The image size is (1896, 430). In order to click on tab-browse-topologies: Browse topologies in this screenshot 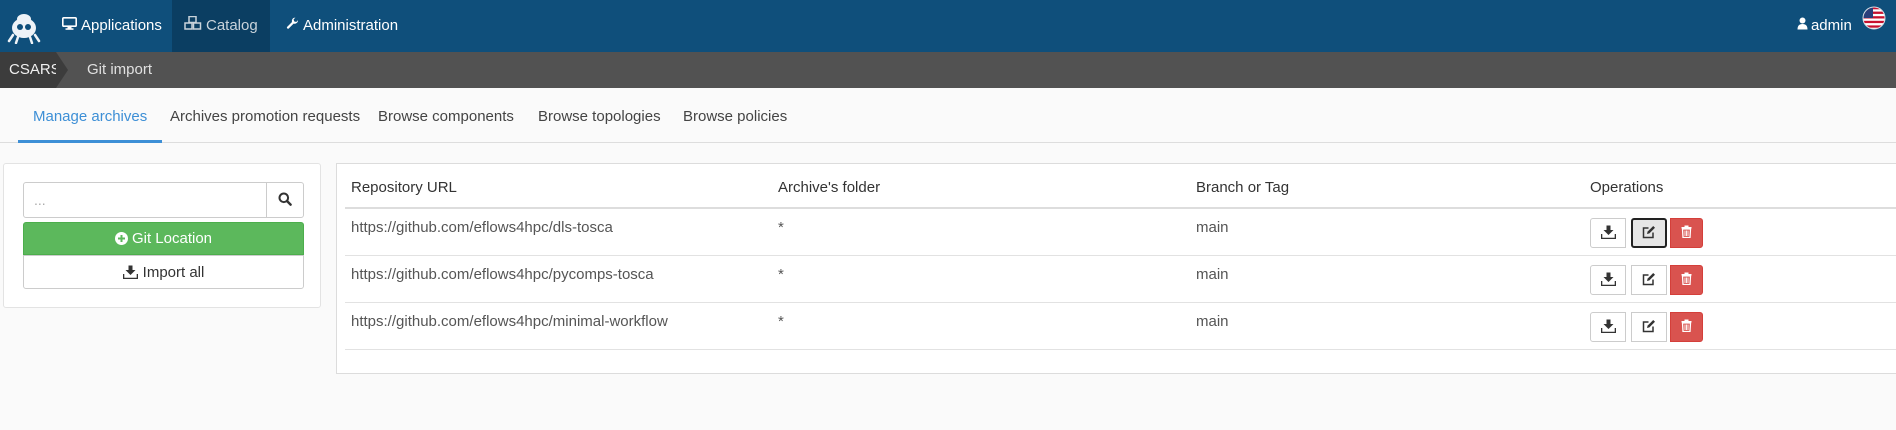, I will do `click(599, 115)`.